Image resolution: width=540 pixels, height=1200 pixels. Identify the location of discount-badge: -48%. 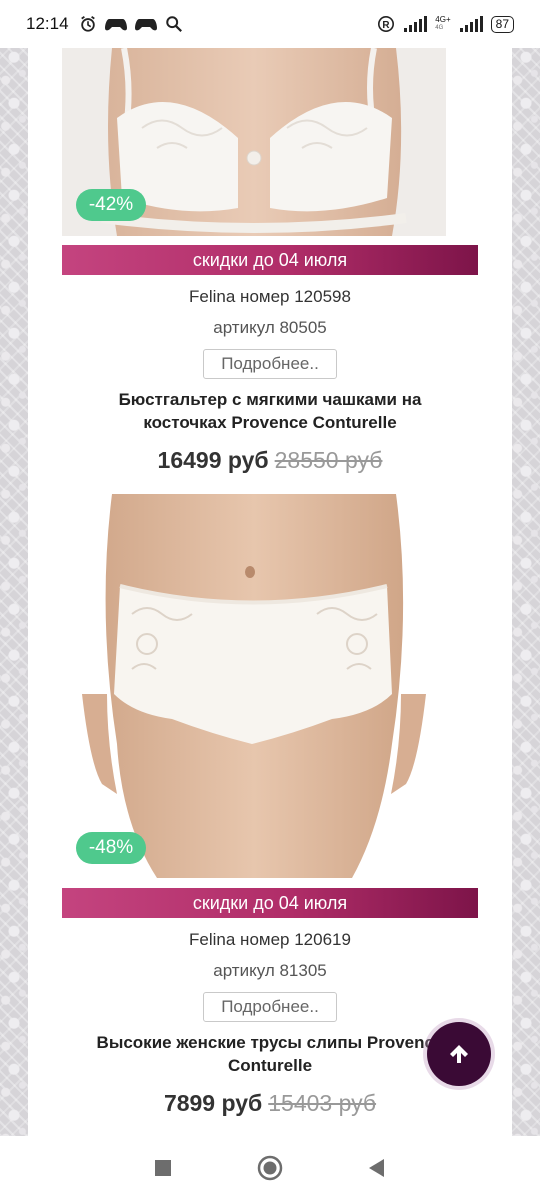
(111, 848).